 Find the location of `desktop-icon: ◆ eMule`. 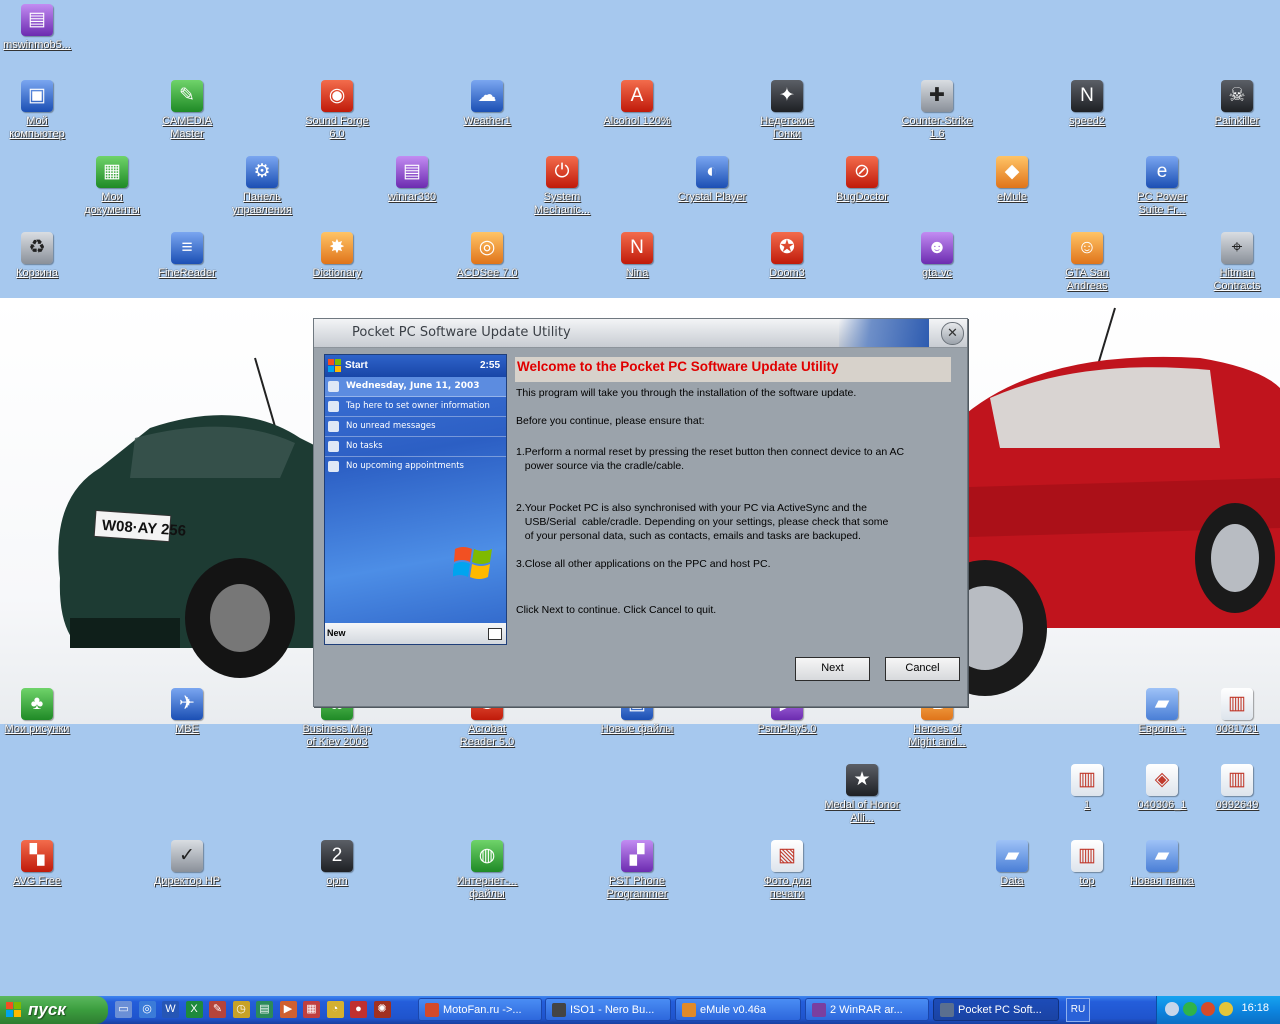

desktop-icon: ◆ eMule is located at coordinates (1012, 180).